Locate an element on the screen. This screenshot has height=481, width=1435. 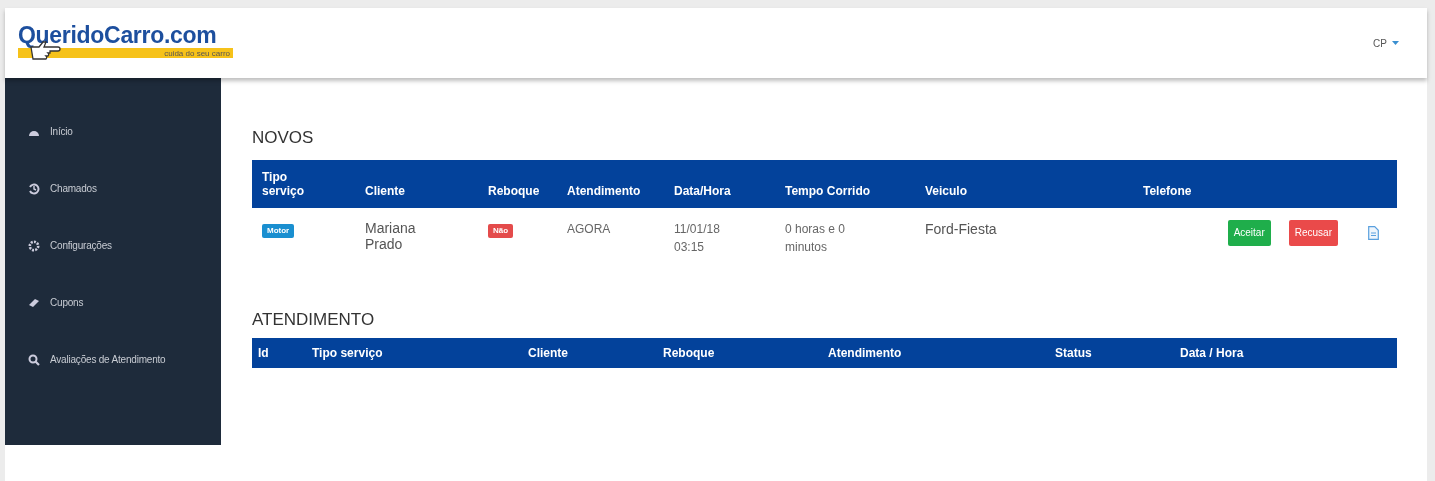
column-header: Data / Hora is located at coordinates (1212, 353).